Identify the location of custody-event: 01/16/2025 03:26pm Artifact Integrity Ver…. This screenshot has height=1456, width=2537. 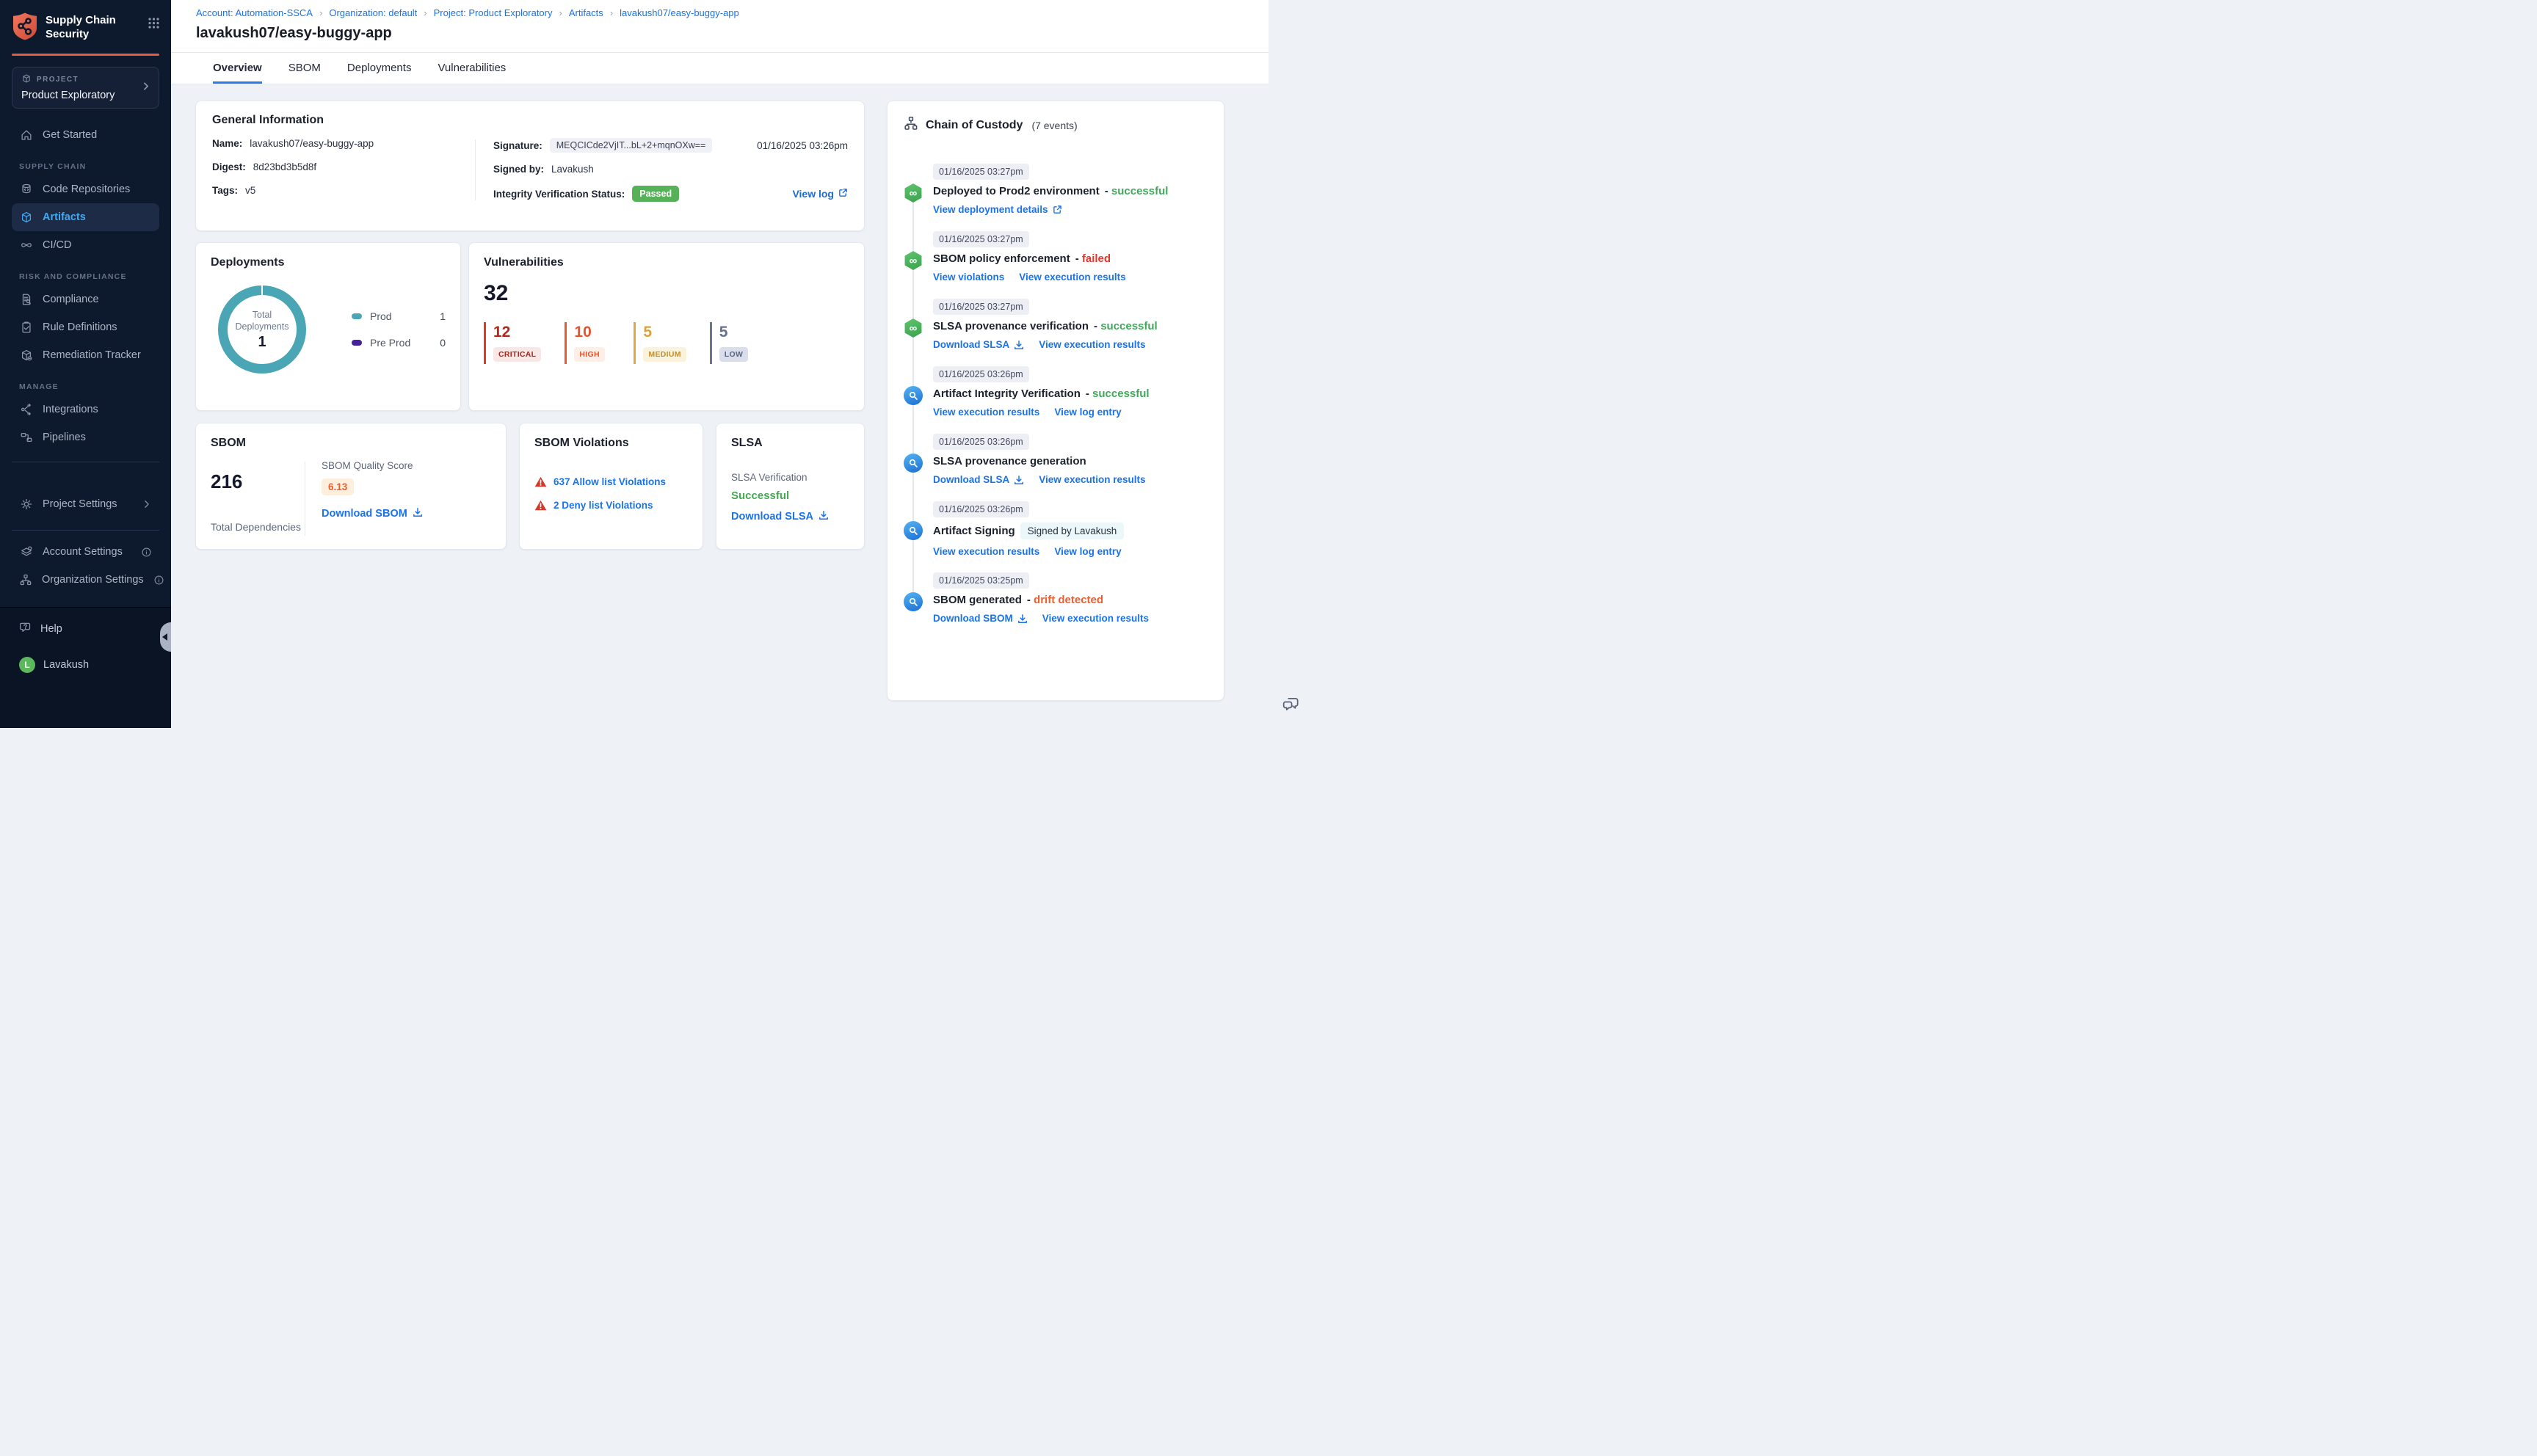
(1056, 392).